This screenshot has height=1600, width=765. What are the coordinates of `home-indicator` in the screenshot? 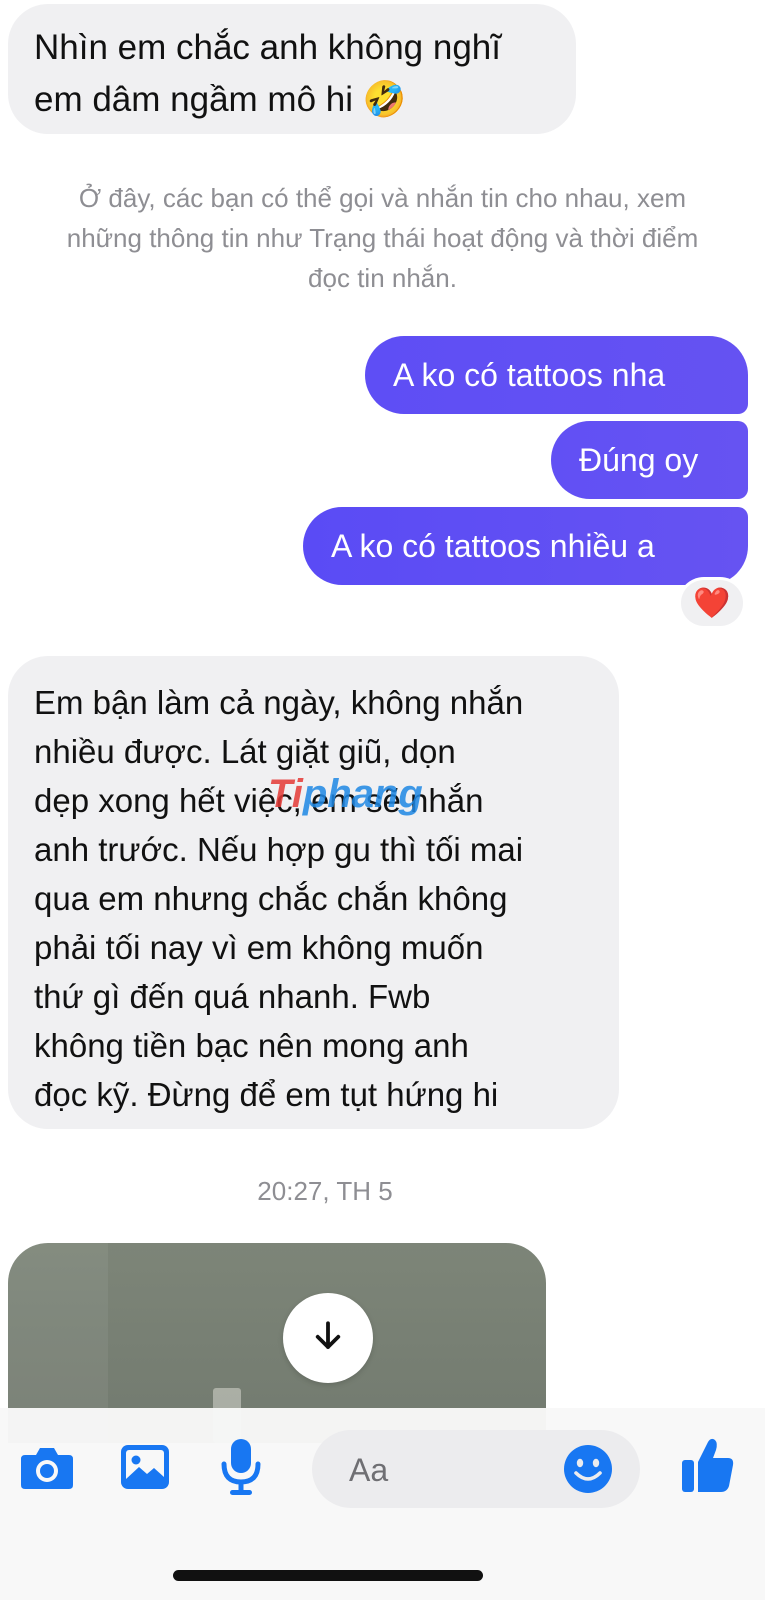 It's located at (328, 1575).